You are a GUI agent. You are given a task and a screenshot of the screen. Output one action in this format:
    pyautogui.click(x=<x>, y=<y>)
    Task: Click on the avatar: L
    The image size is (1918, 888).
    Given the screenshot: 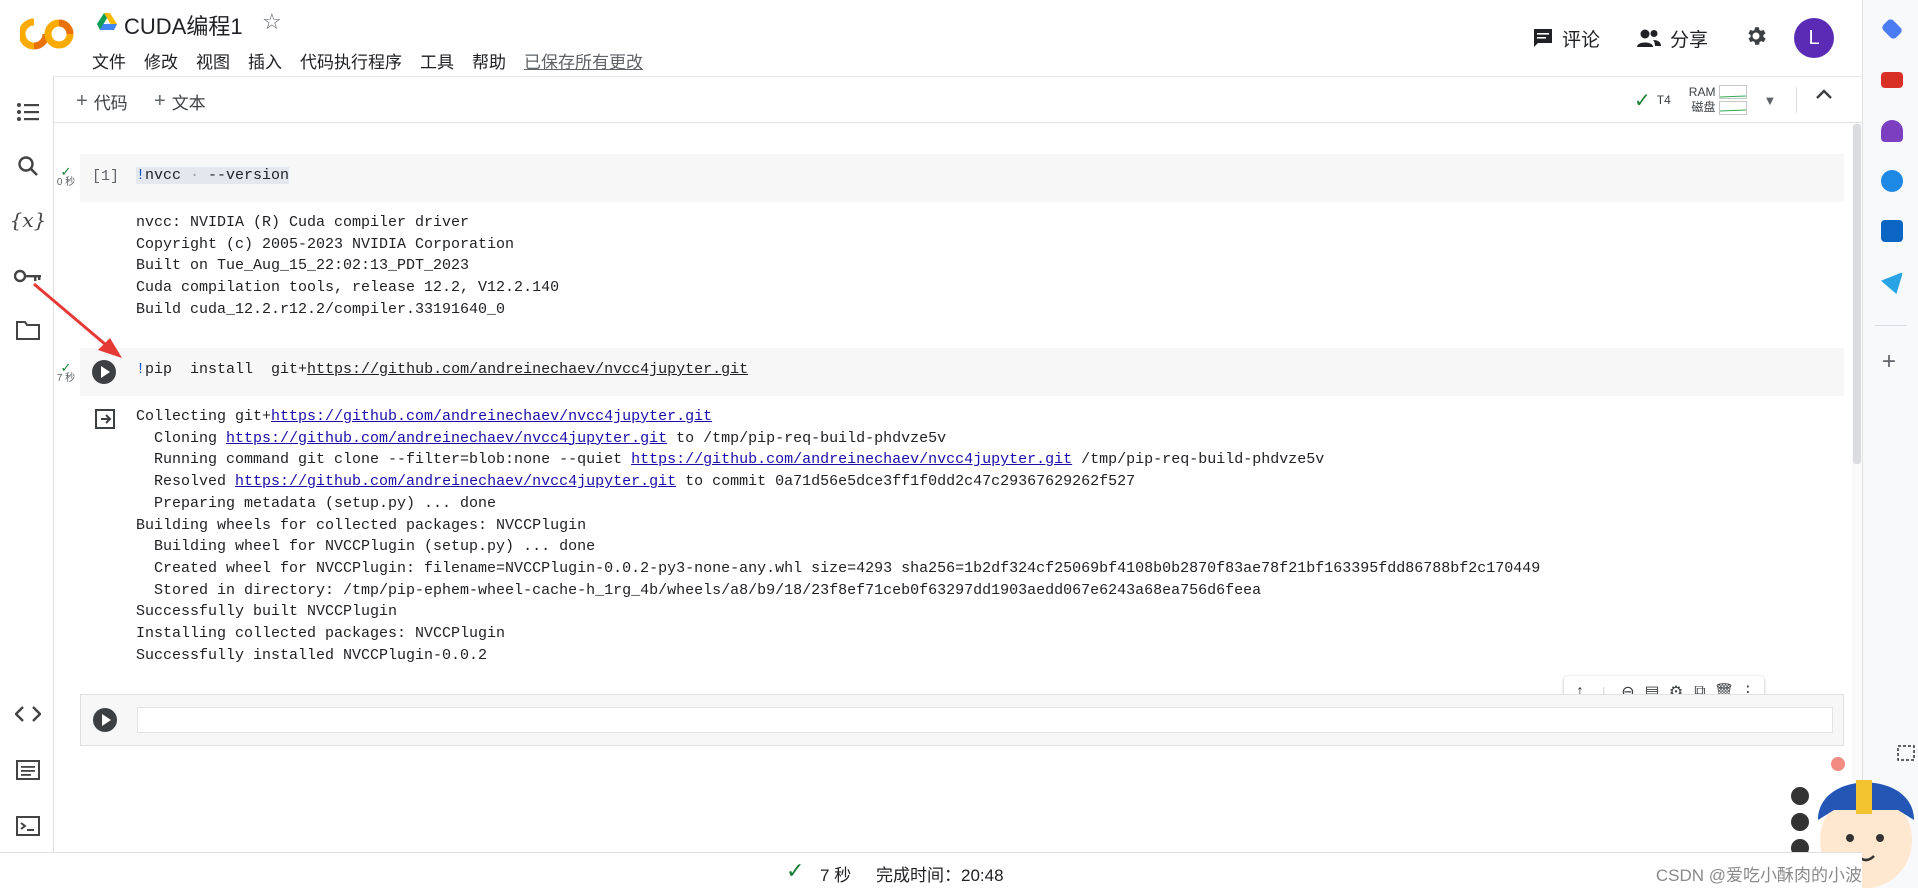 What is the action you would take?
    pyautogui.click(x=1814, y=38)
    